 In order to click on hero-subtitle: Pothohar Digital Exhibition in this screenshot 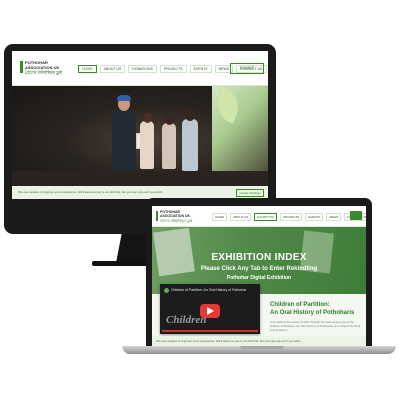, I will do `click(259, 278)`.